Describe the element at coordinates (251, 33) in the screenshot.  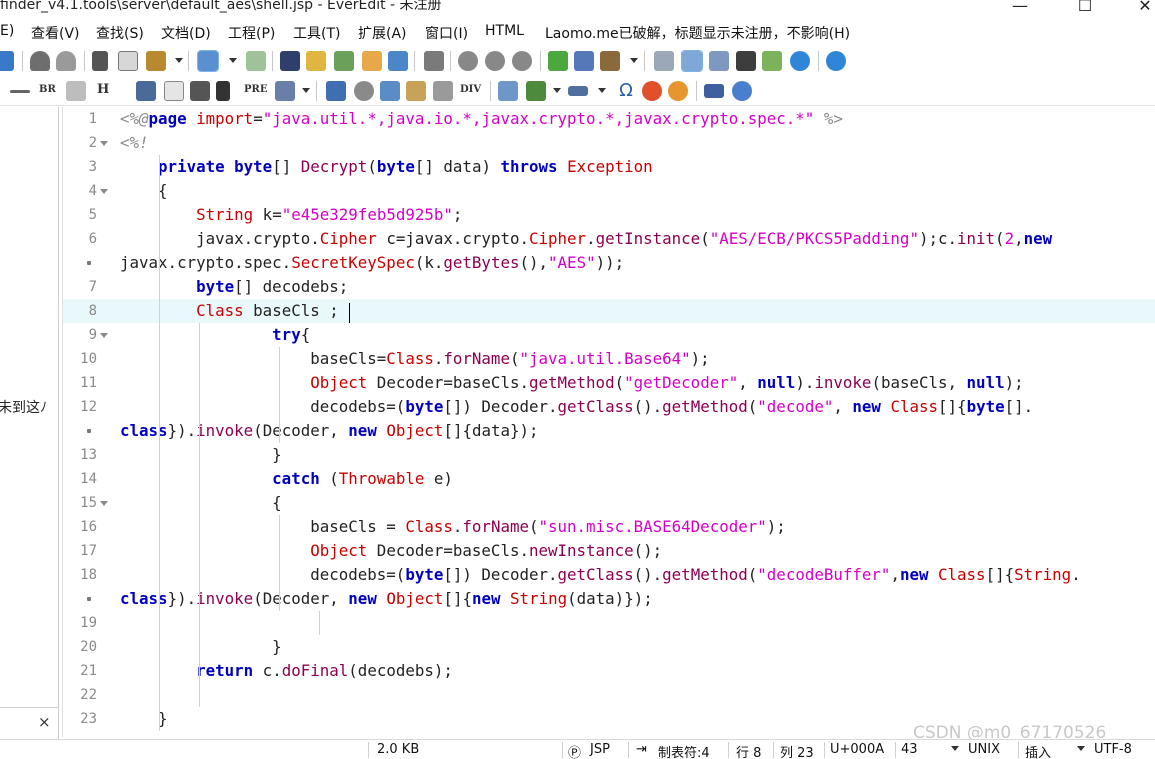
I see `menu-project: 工程(P)` at that location.